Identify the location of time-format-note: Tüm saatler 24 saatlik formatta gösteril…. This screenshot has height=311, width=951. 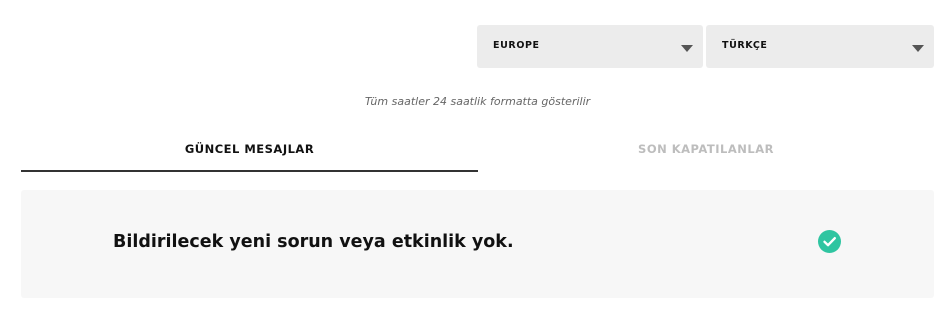
(477, 101).